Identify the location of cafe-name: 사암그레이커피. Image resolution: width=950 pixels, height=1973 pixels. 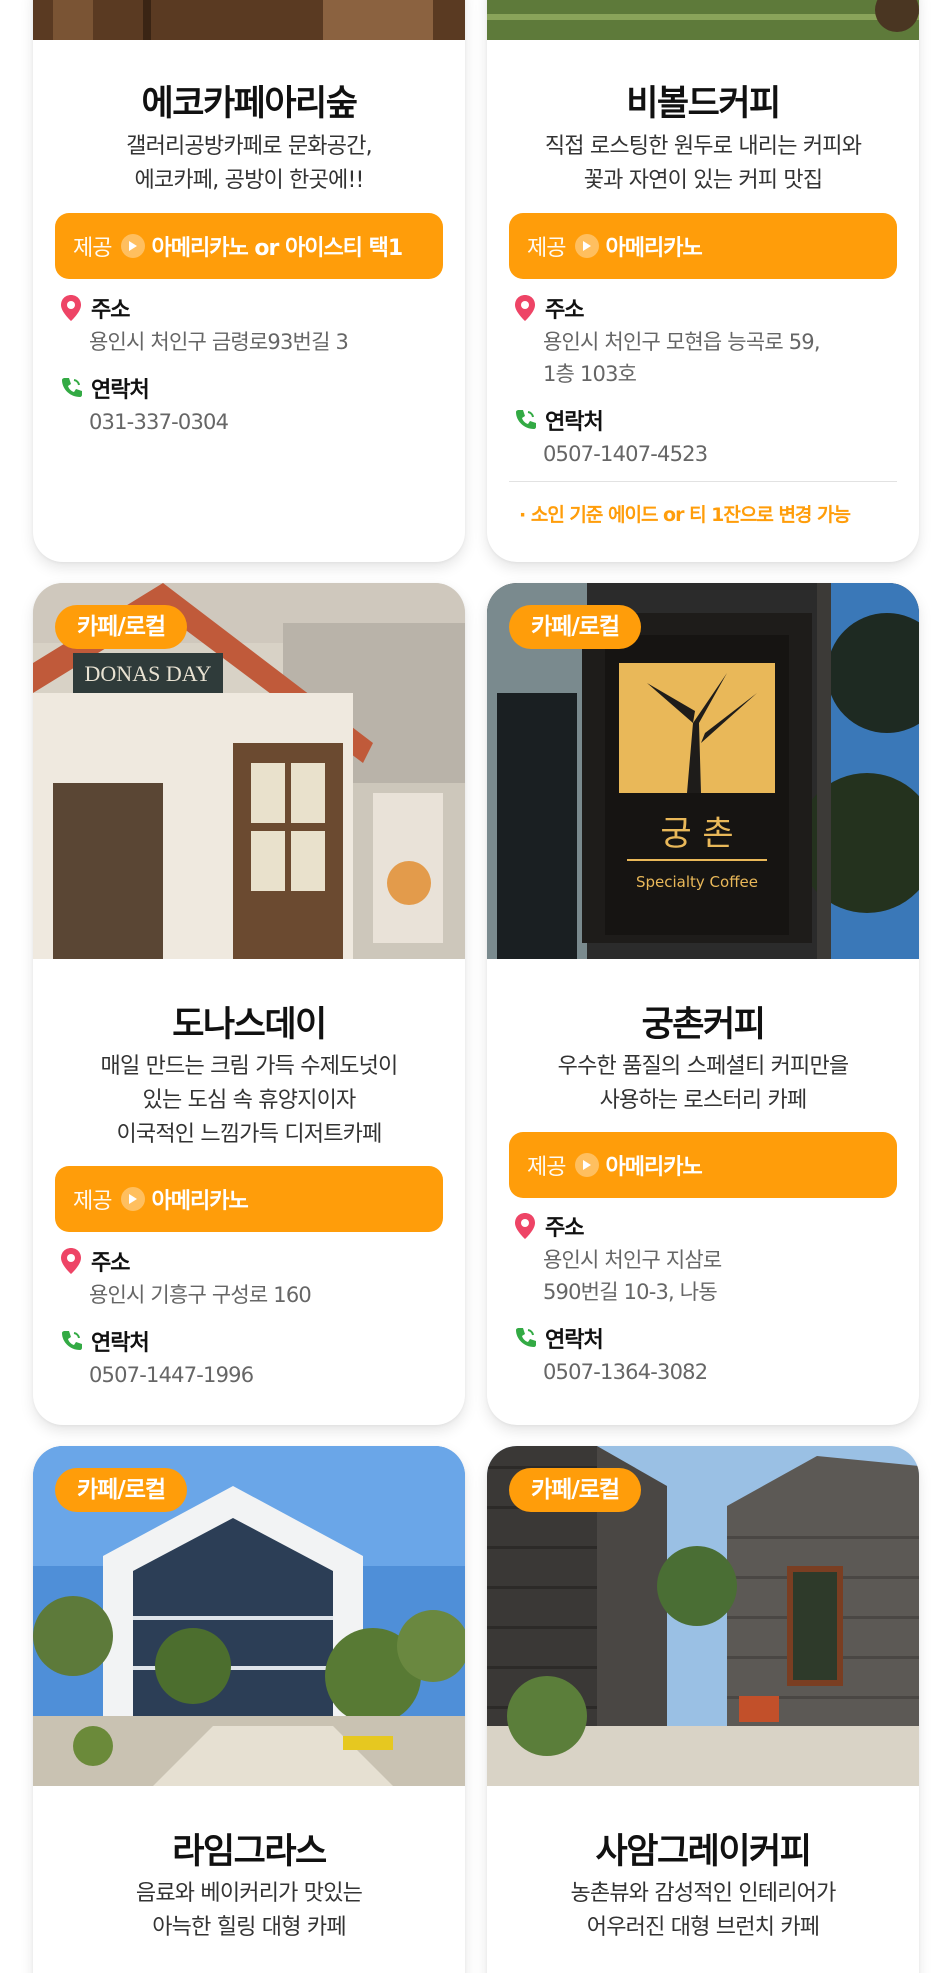
(703, 1852).